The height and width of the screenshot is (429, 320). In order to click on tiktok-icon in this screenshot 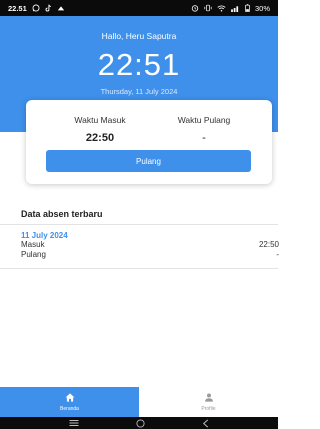, I will do `click(48, 8)`.